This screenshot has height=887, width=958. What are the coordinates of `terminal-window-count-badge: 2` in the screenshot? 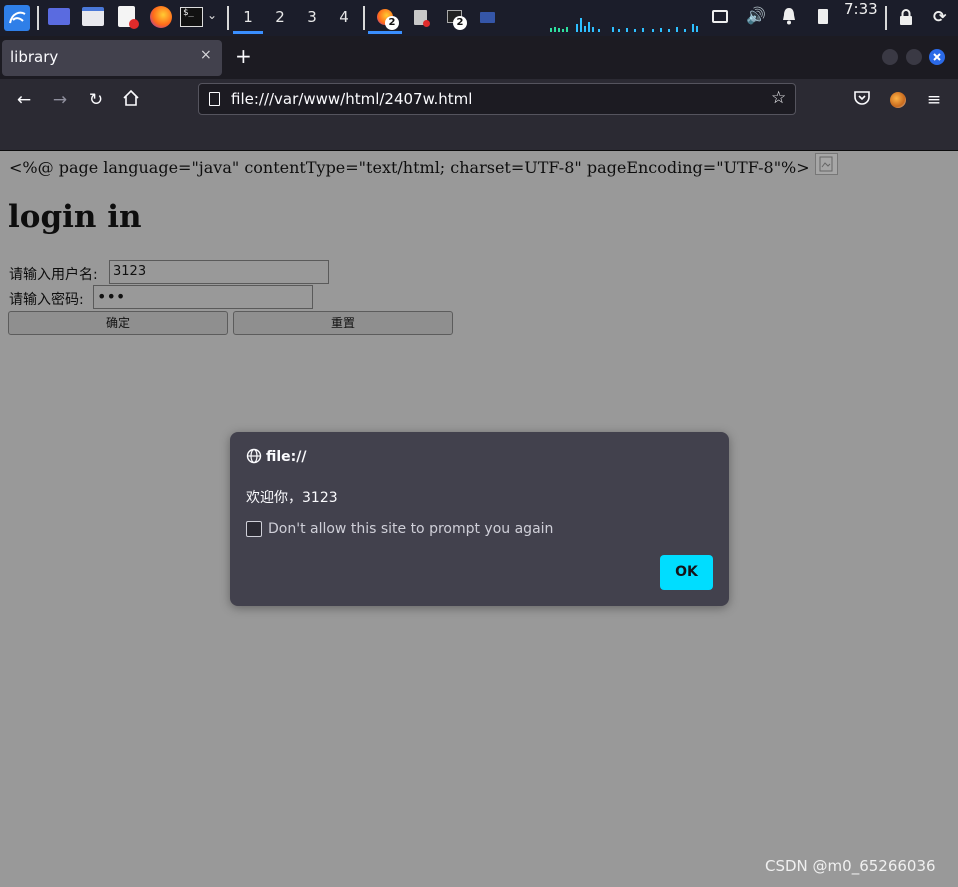 It's located at (460, 23).